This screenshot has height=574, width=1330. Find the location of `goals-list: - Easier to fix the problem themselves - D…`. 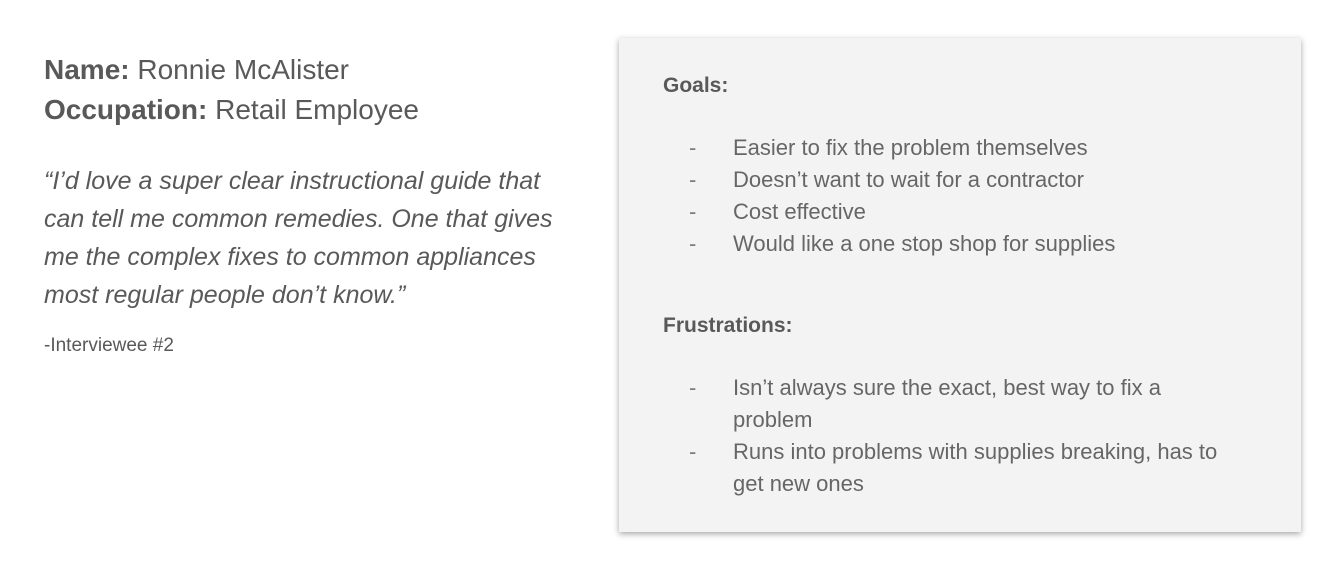

goals-list: - Easier to fix the problem themselves - D… is located at coordinates (943, 196).